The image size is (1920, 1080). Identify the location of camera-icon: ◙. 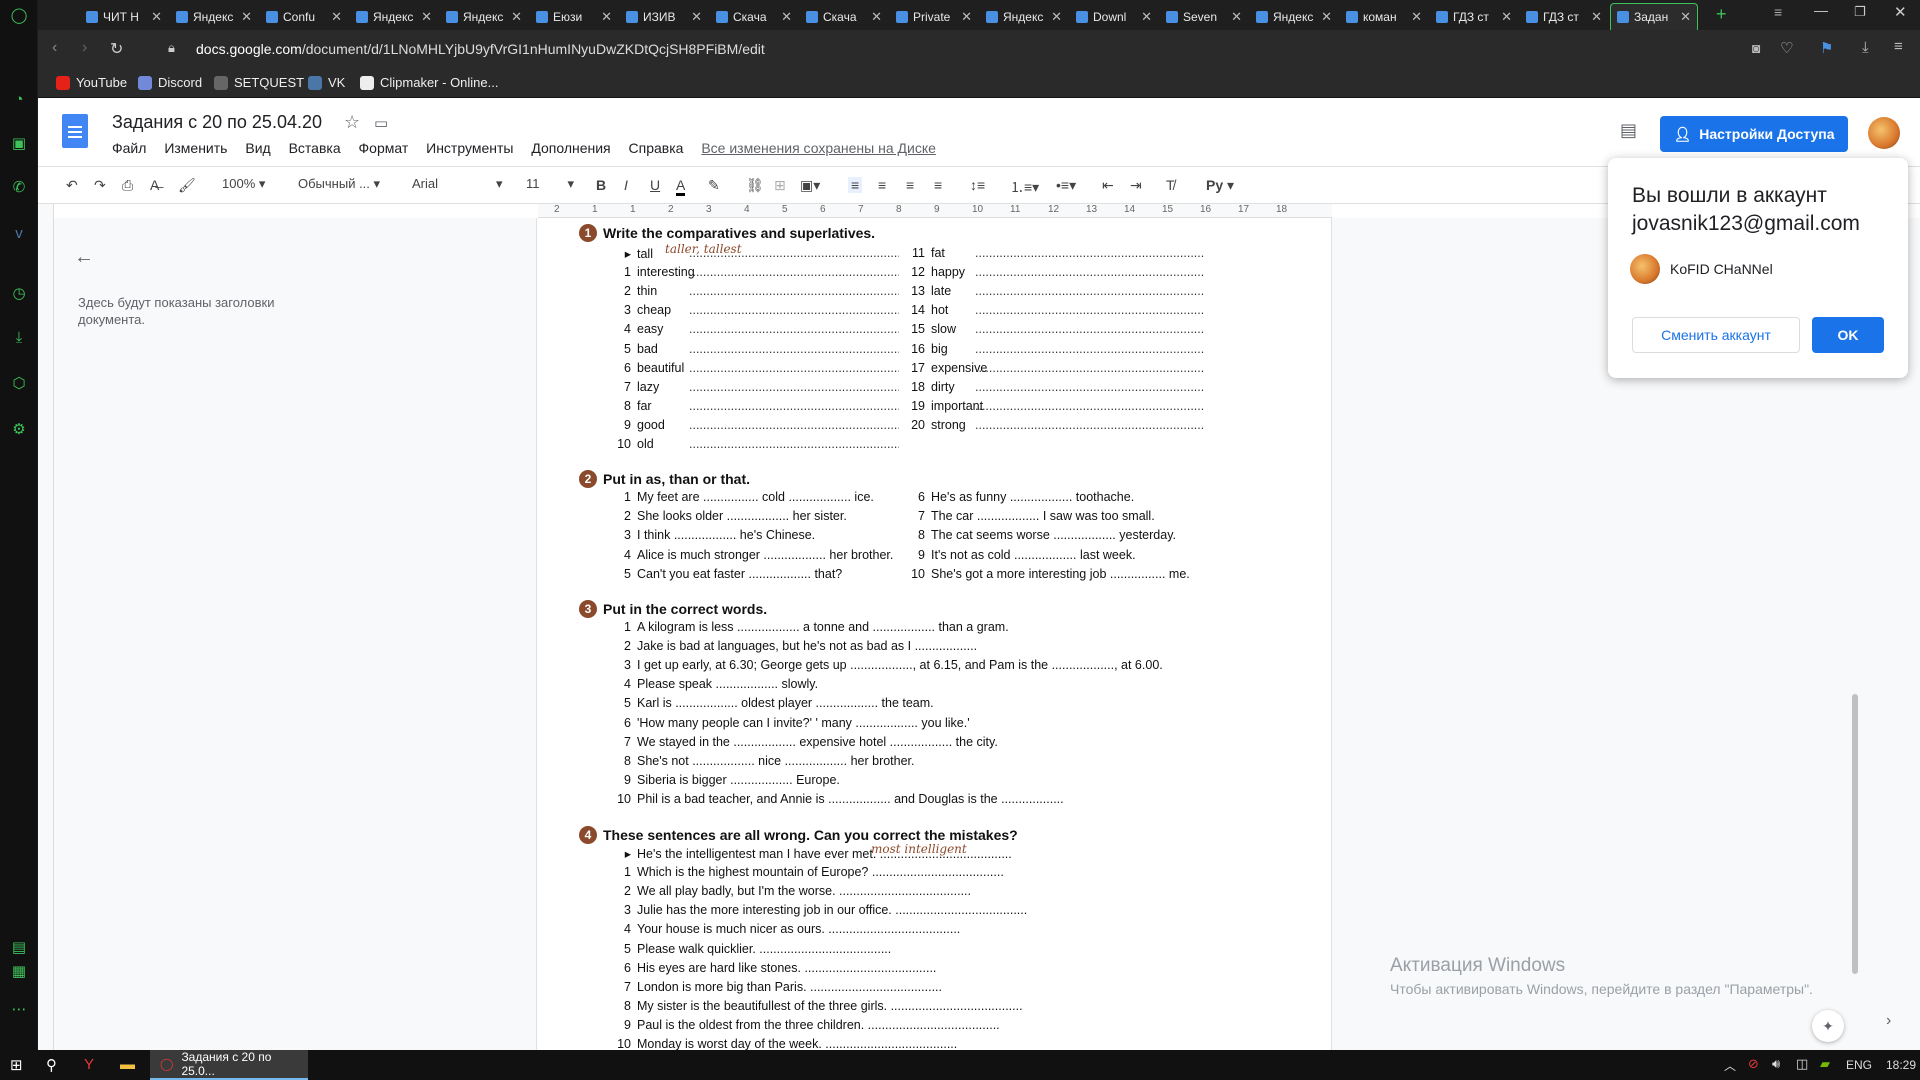
(1756, 48).